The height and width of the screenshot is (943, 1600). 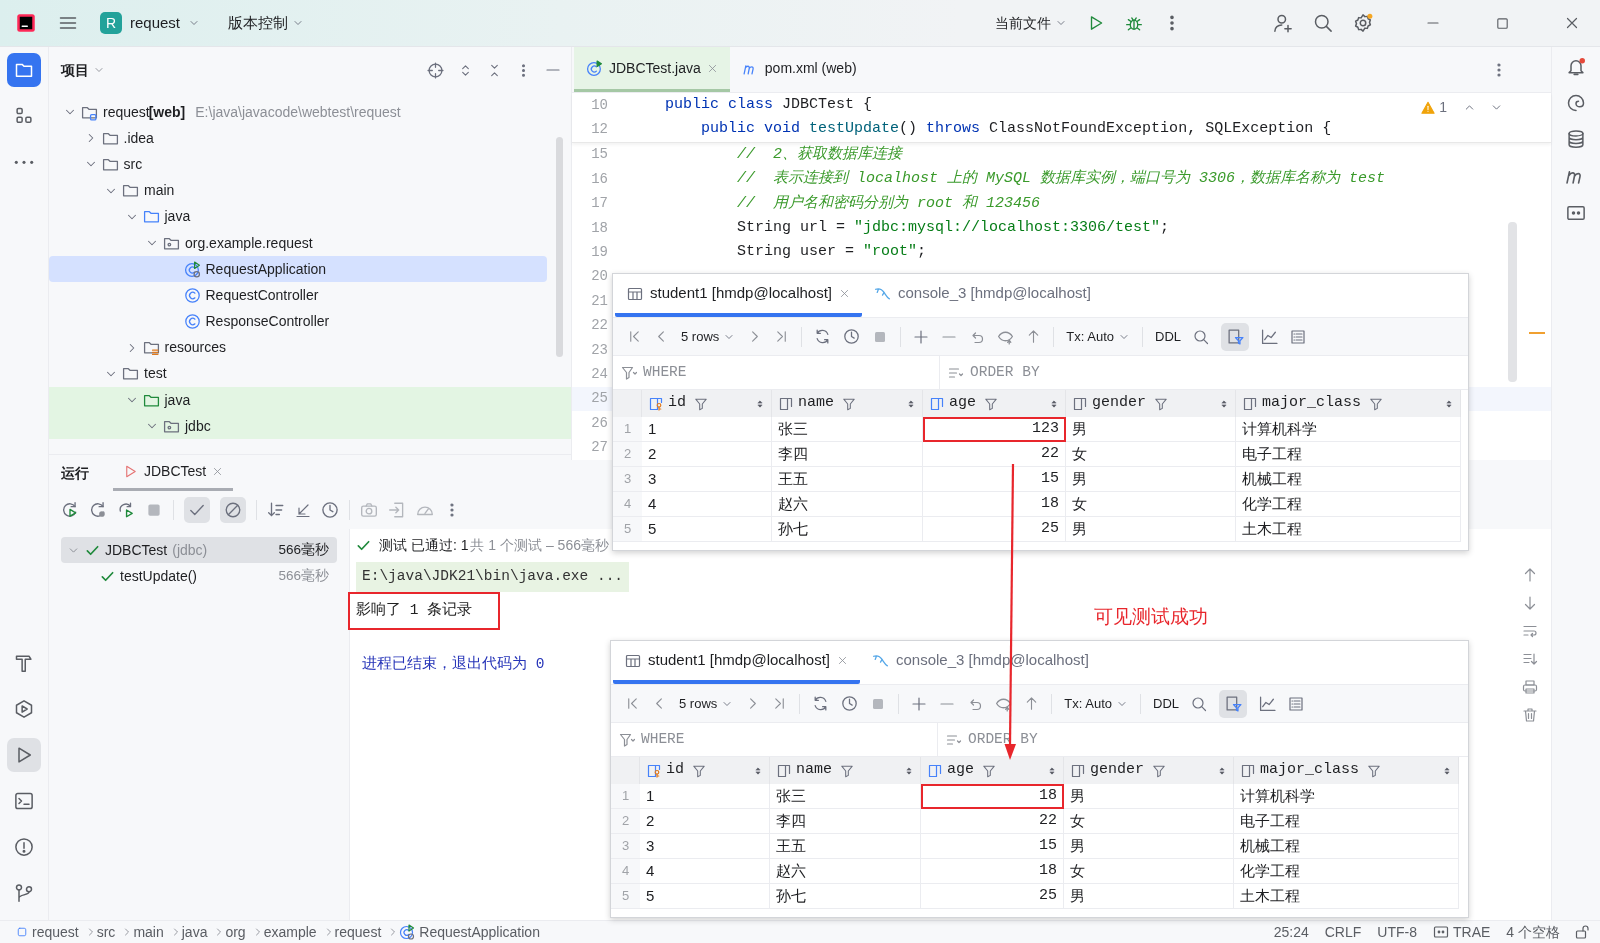 I want to click on tree-item: request[web] E:\java\javacode\webtest\request, so click(x=298, y=112).